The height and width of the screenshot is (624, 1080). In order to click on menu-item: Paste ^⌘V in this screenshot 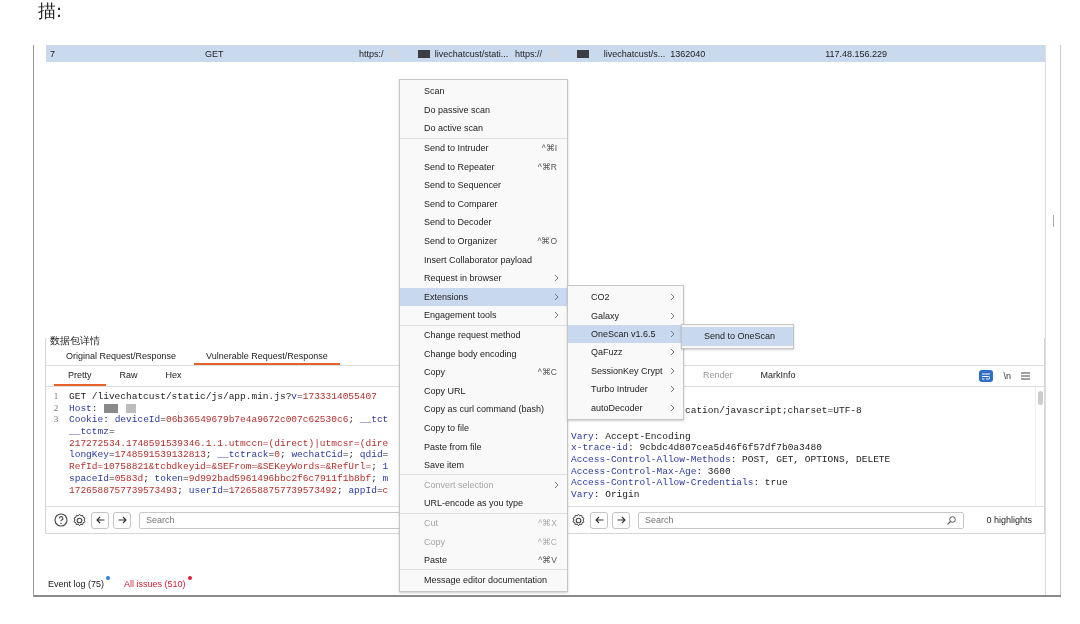, I will do `click(483, 560)`.